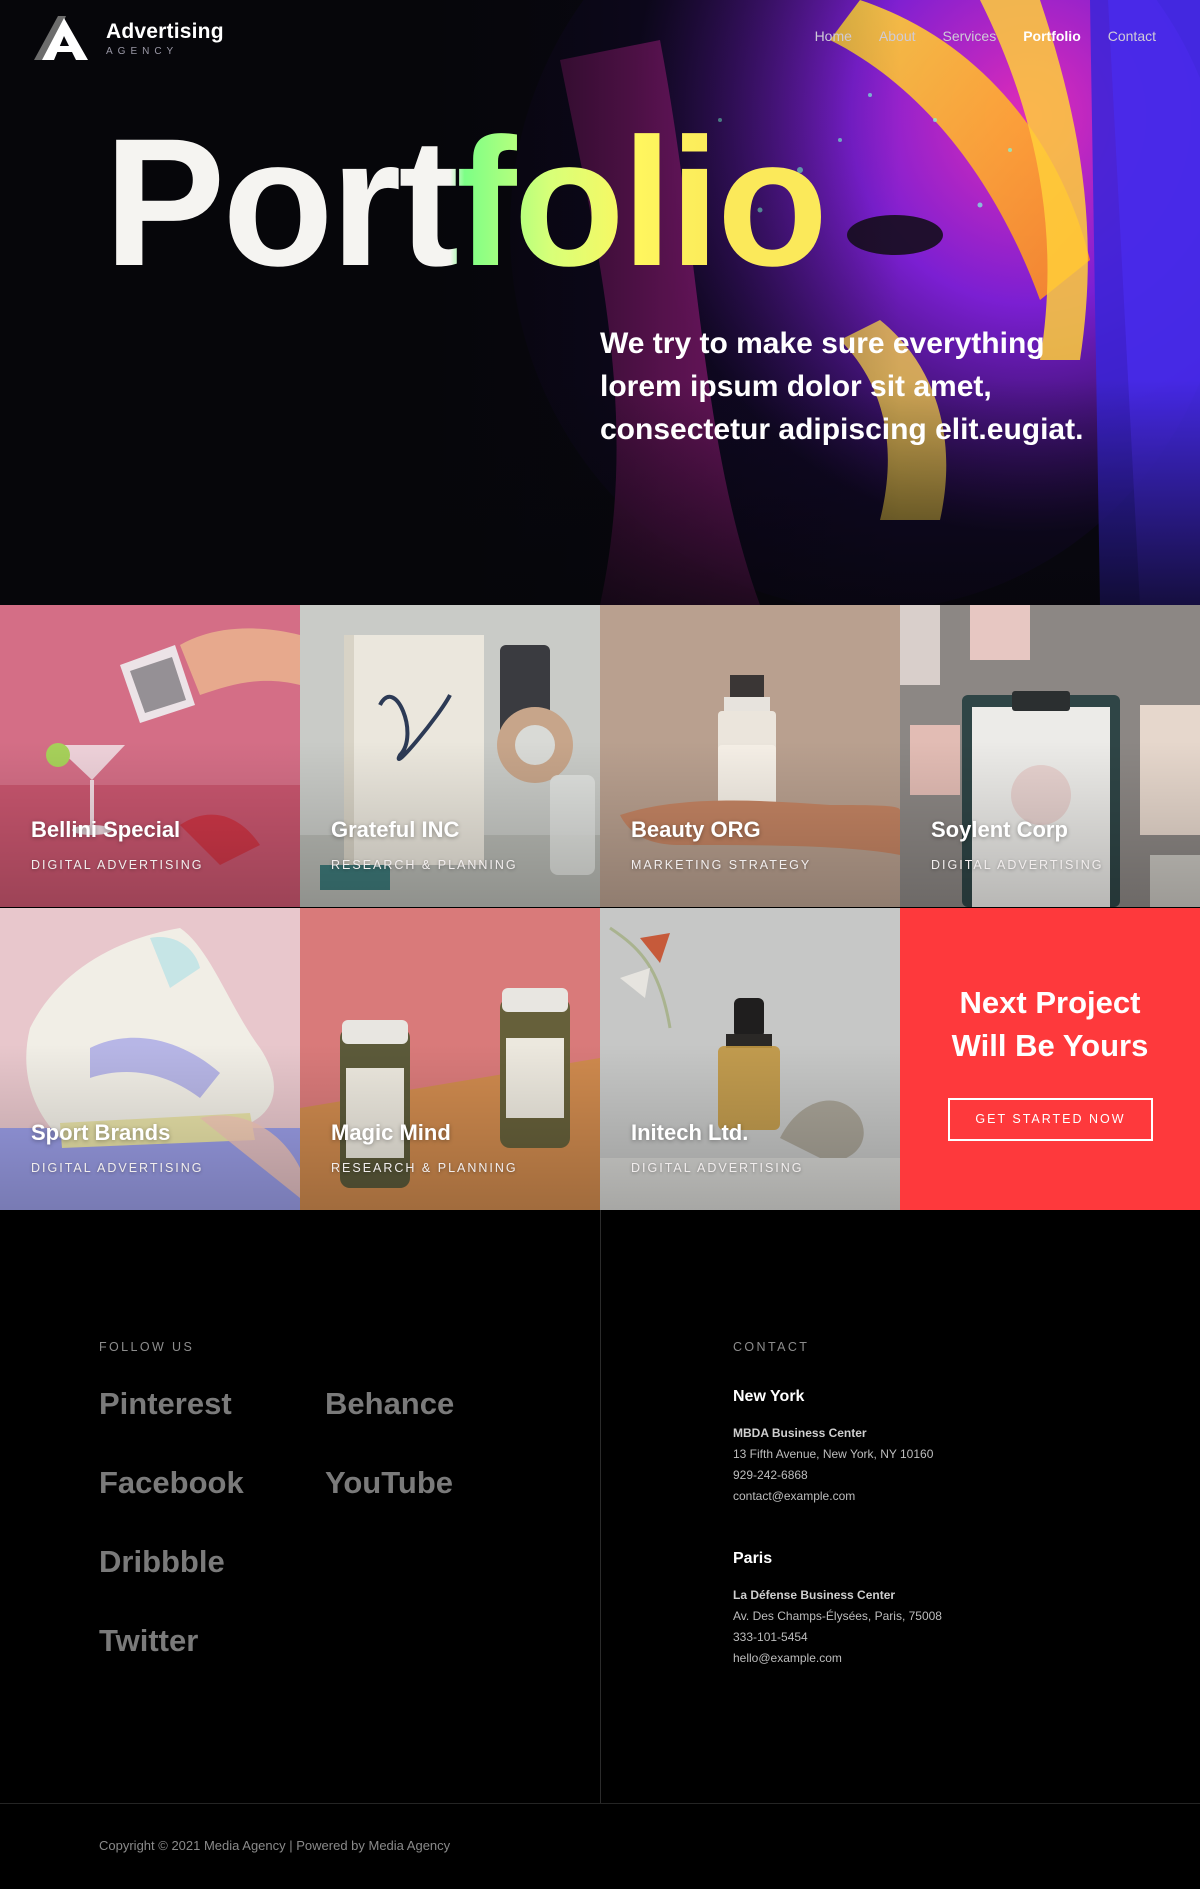  I want to click on portfolio-title: Beauty ORG, so click(696, 829).